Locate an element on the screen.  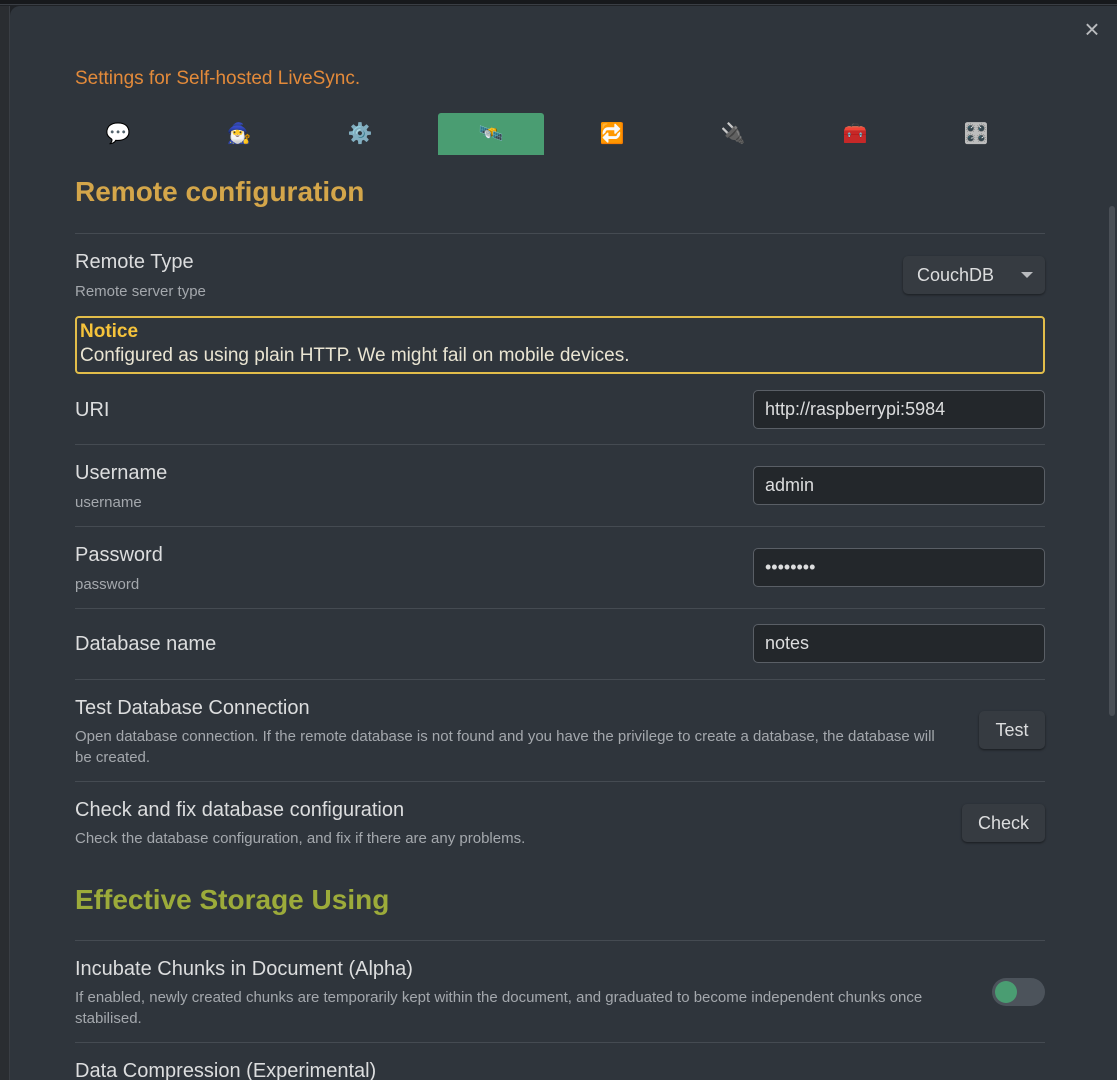
window-top-bar is located at coordinates (558, 2).